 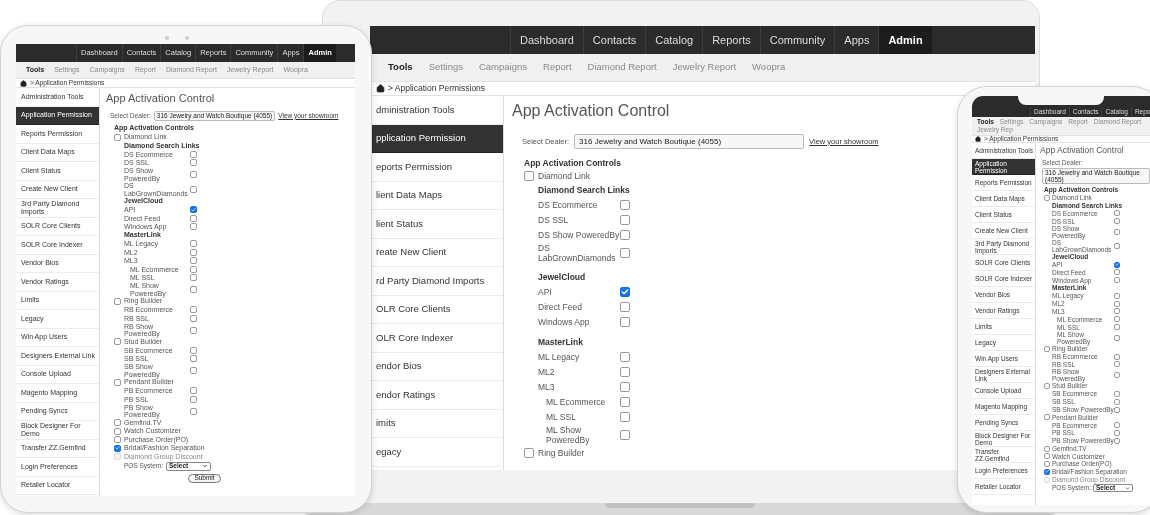 What do you see at coordinates (559, 356) in the screenshot?
I see `option-label: ML Legacy` at bounding box center [559, 356].